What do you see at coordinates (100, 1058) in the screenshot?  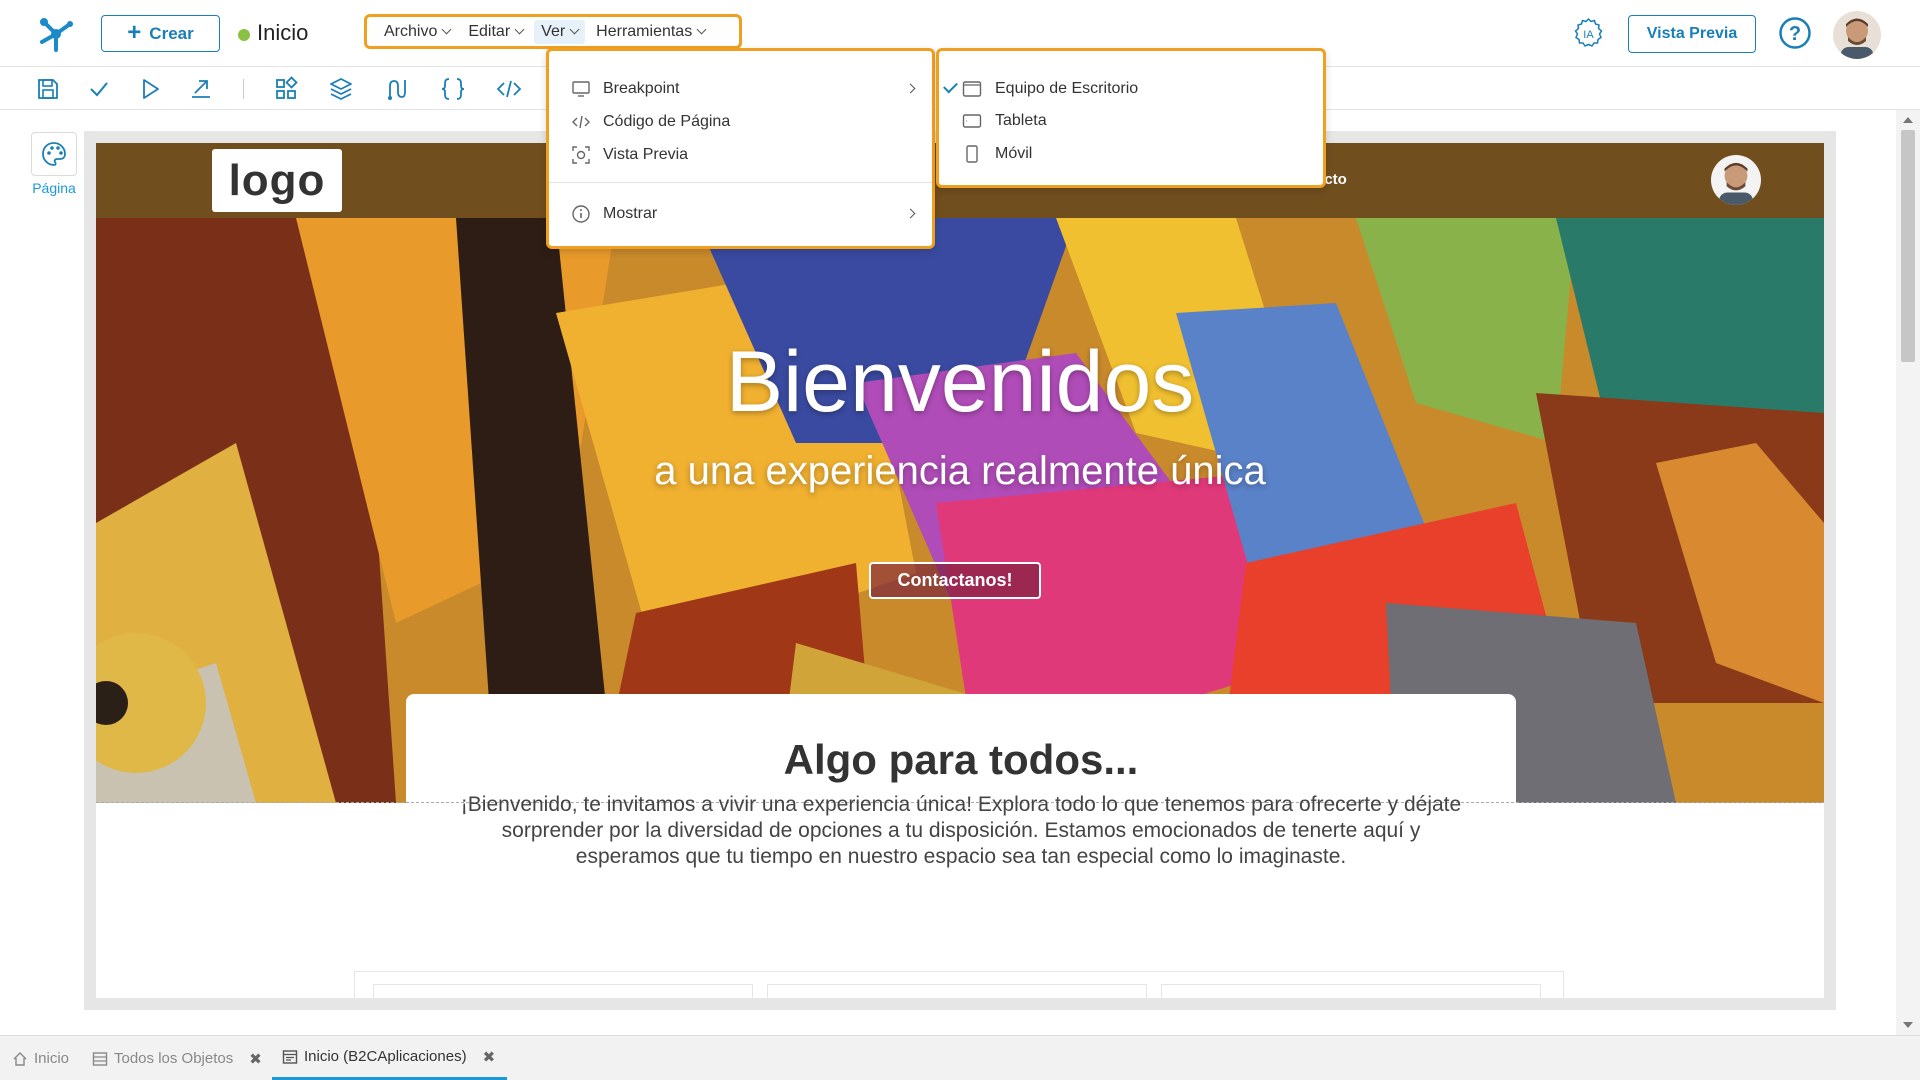 I see `list-icon` at bounding box center [100, 1058].